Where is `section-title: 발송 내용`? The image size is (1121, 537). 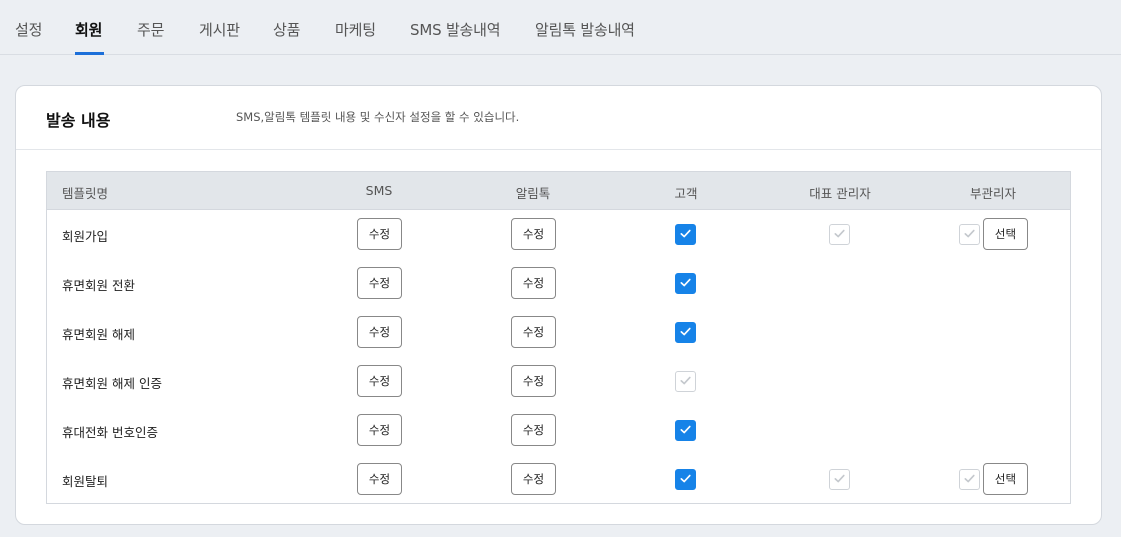
section-title: 발송 내용 is located at coordinates (78, 120).